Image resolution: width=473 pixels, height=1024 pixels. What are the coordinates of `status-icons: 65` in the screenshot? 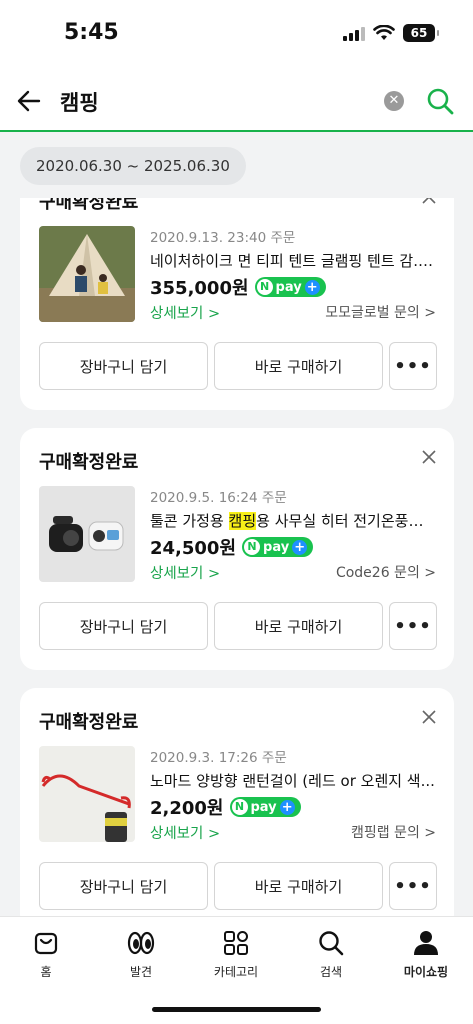 It's located at (391, 33).